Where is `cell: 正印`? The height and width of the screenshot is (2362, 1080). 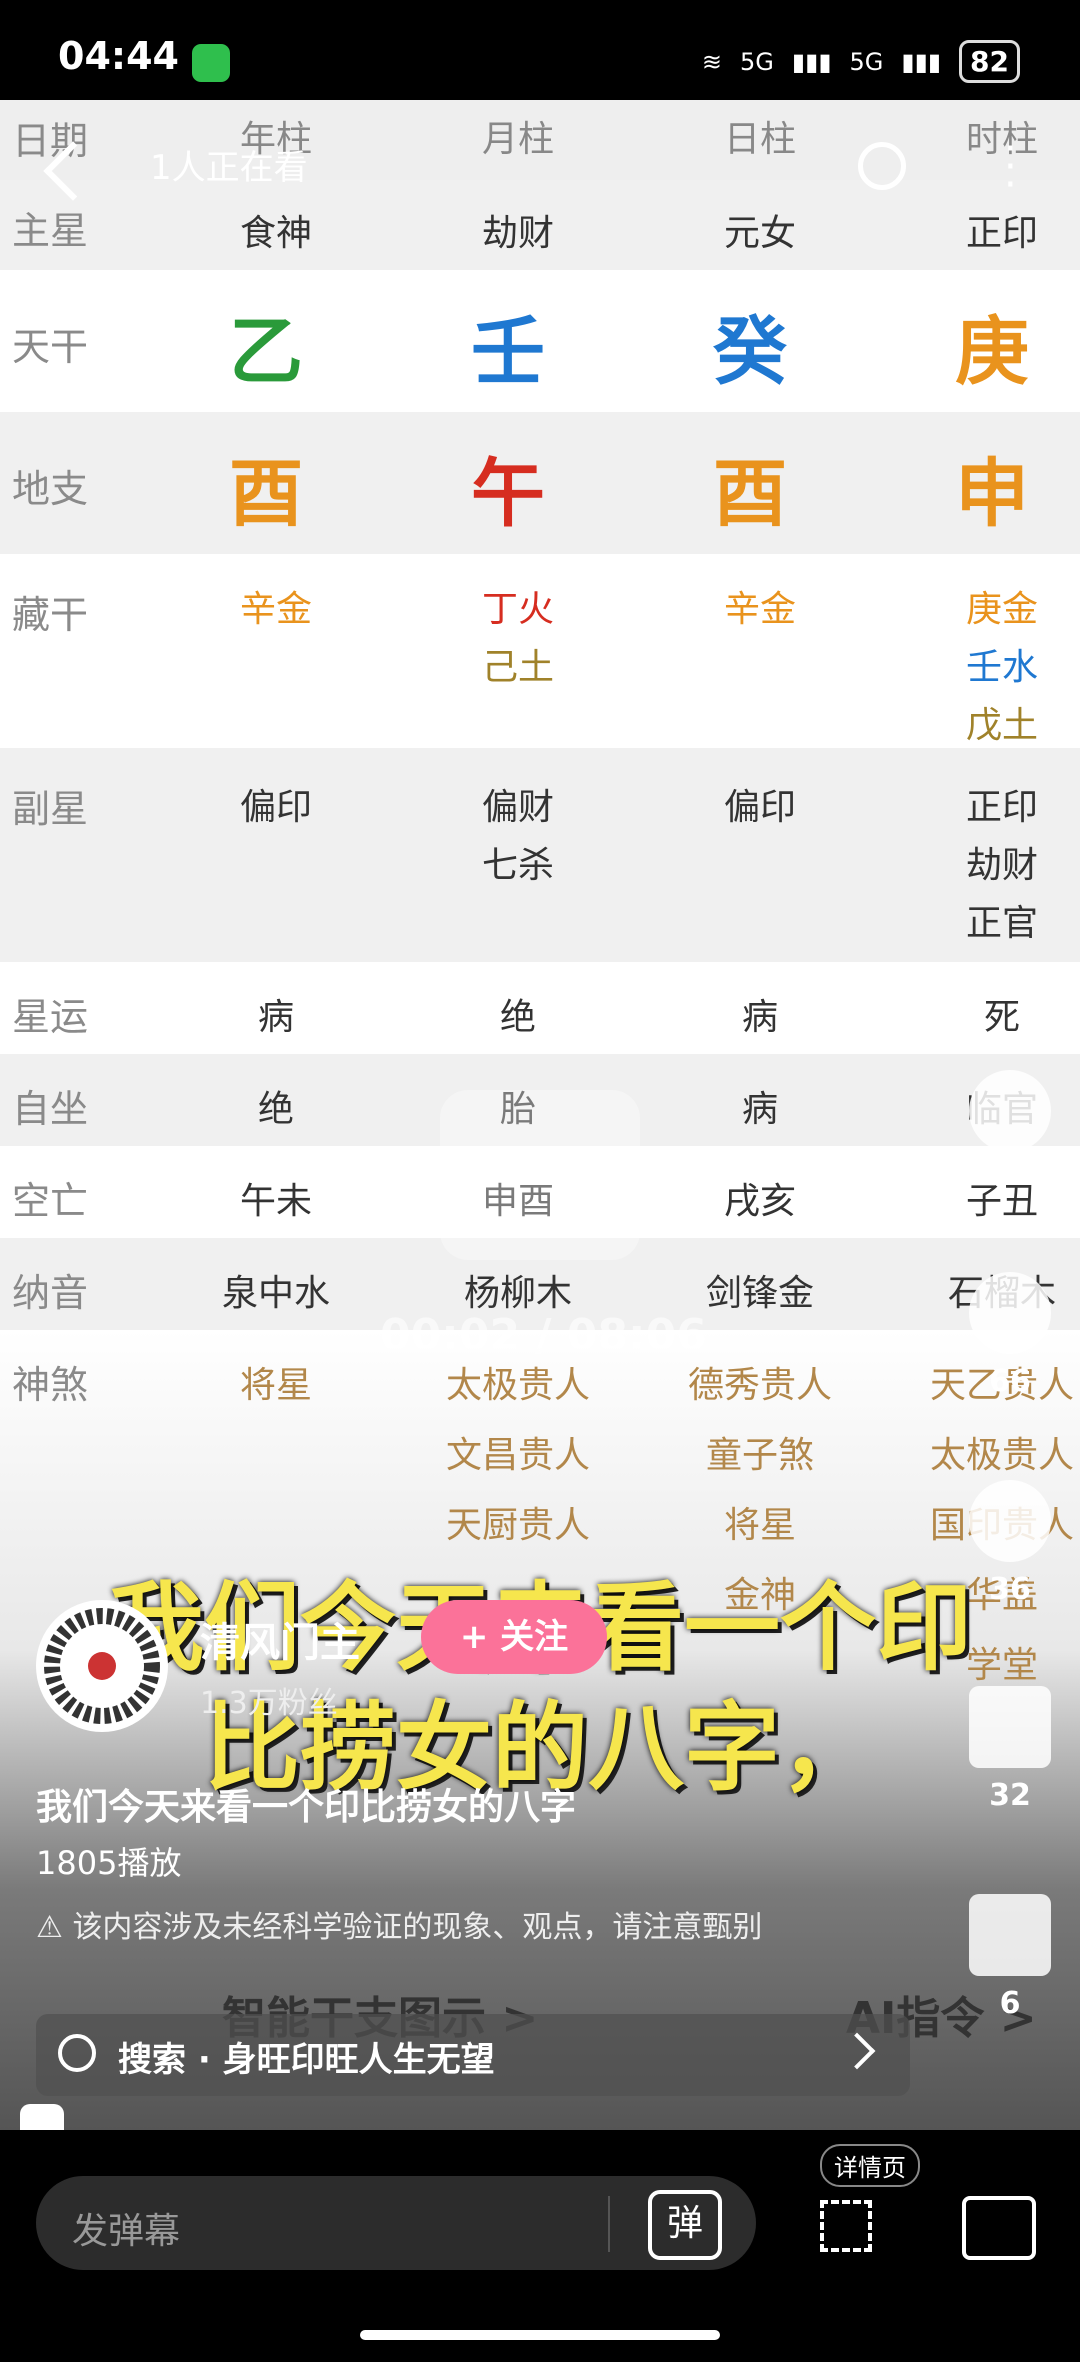
cell: 正印 is located at coordinates (1001, 807).